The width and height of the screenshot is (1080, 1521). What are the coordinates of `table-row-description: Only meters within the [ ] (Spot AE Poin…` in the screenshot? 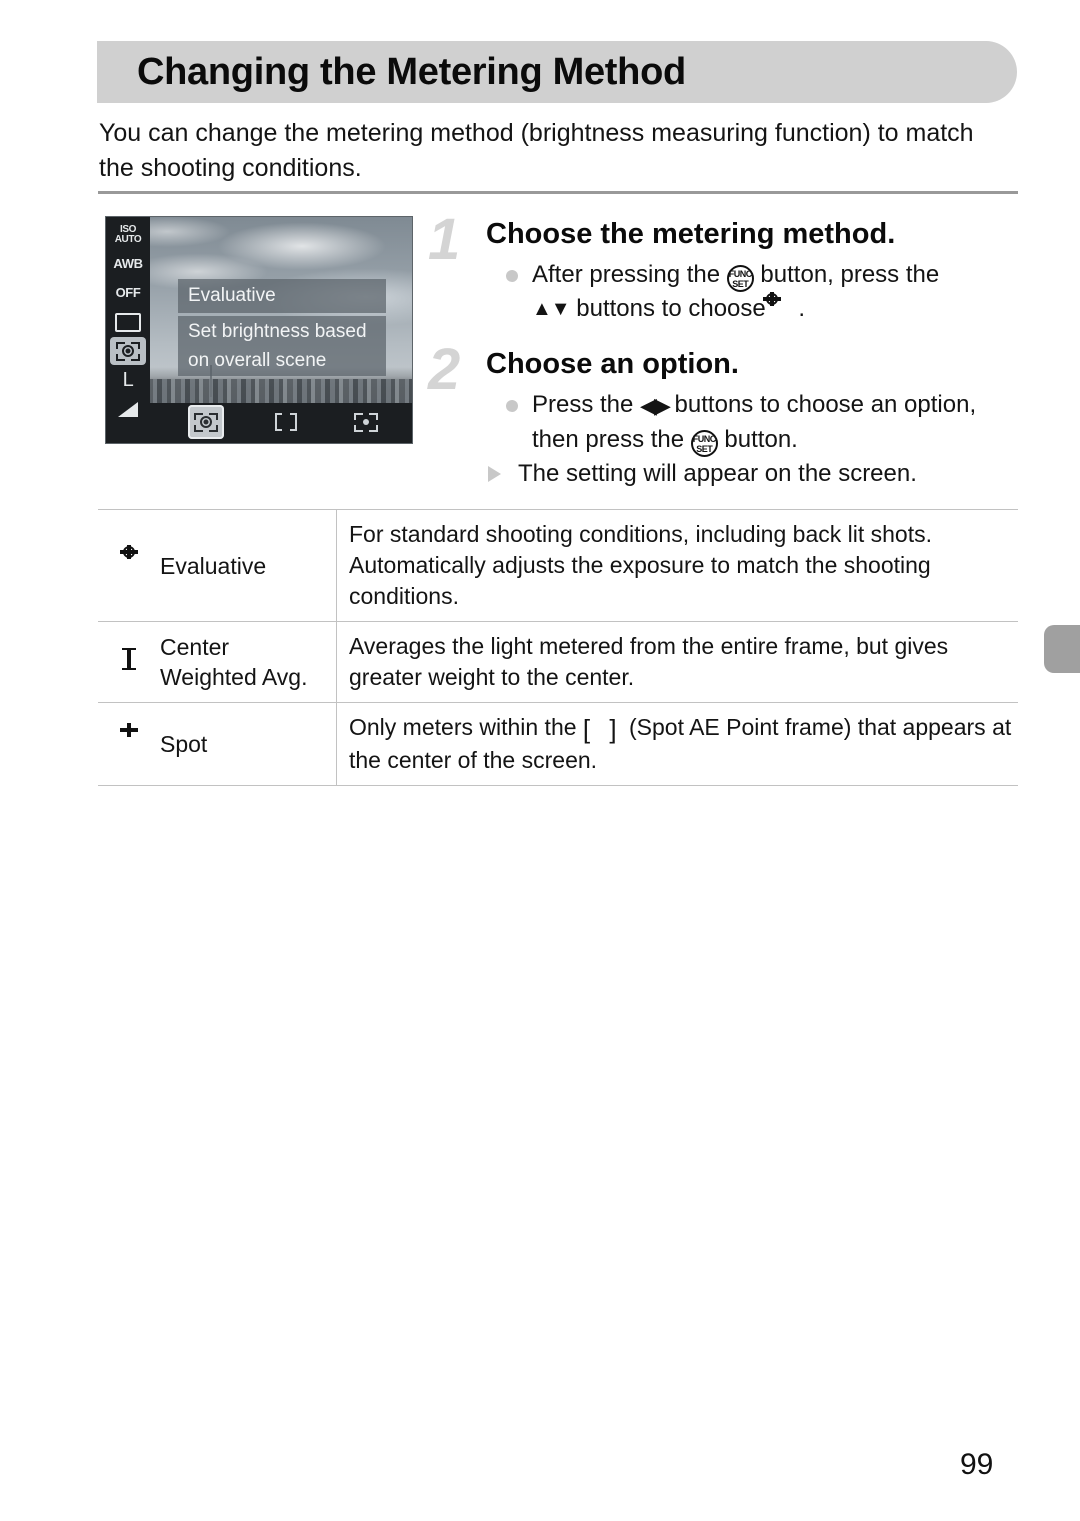 It's located at (677, 744).